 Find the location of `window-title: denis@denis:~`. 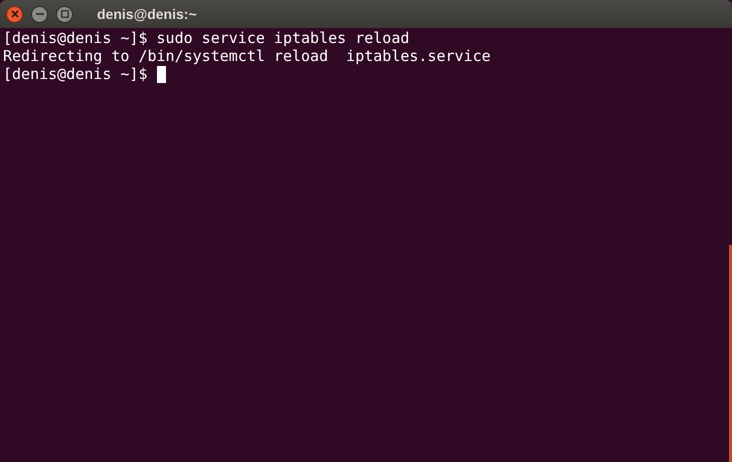

window-title: denis@denis:~ is located at coordinates (147, 14).